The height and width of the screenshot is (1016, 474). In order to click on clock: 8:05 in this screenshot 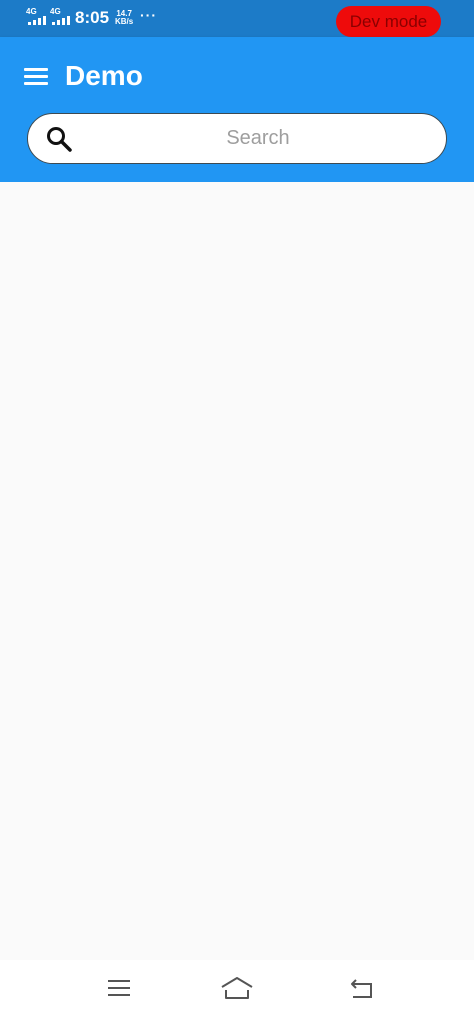, I will do `click(92, 17)`.